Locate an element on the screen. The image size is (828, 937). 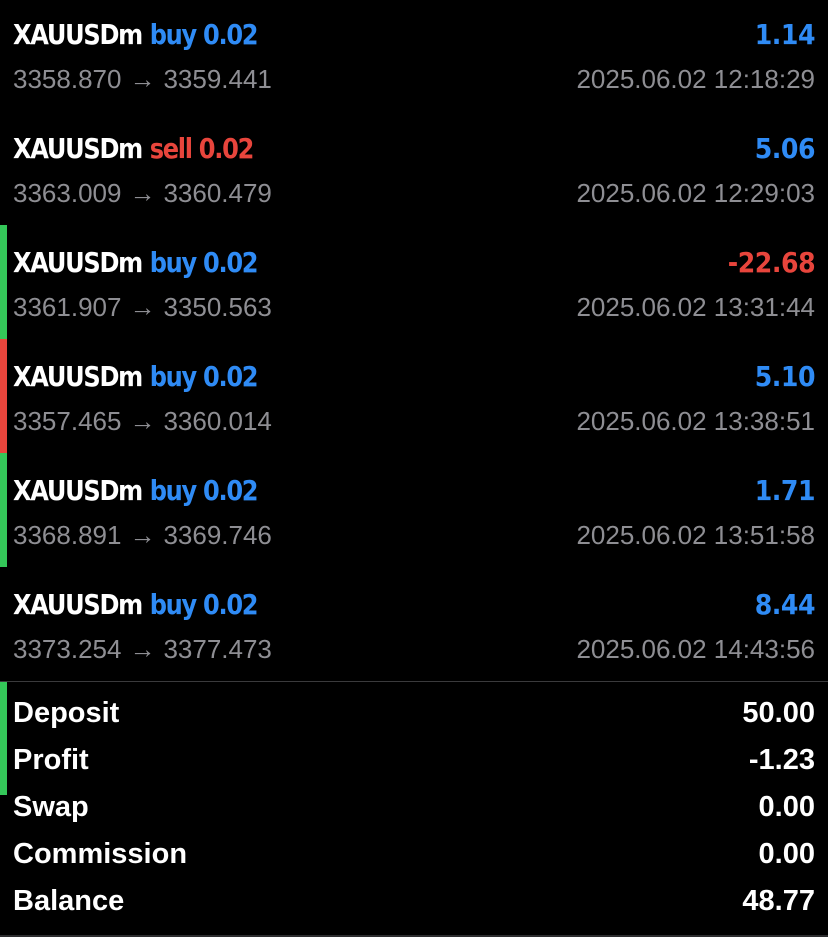
profit-label: Profit is located at coordinates (51, 760).